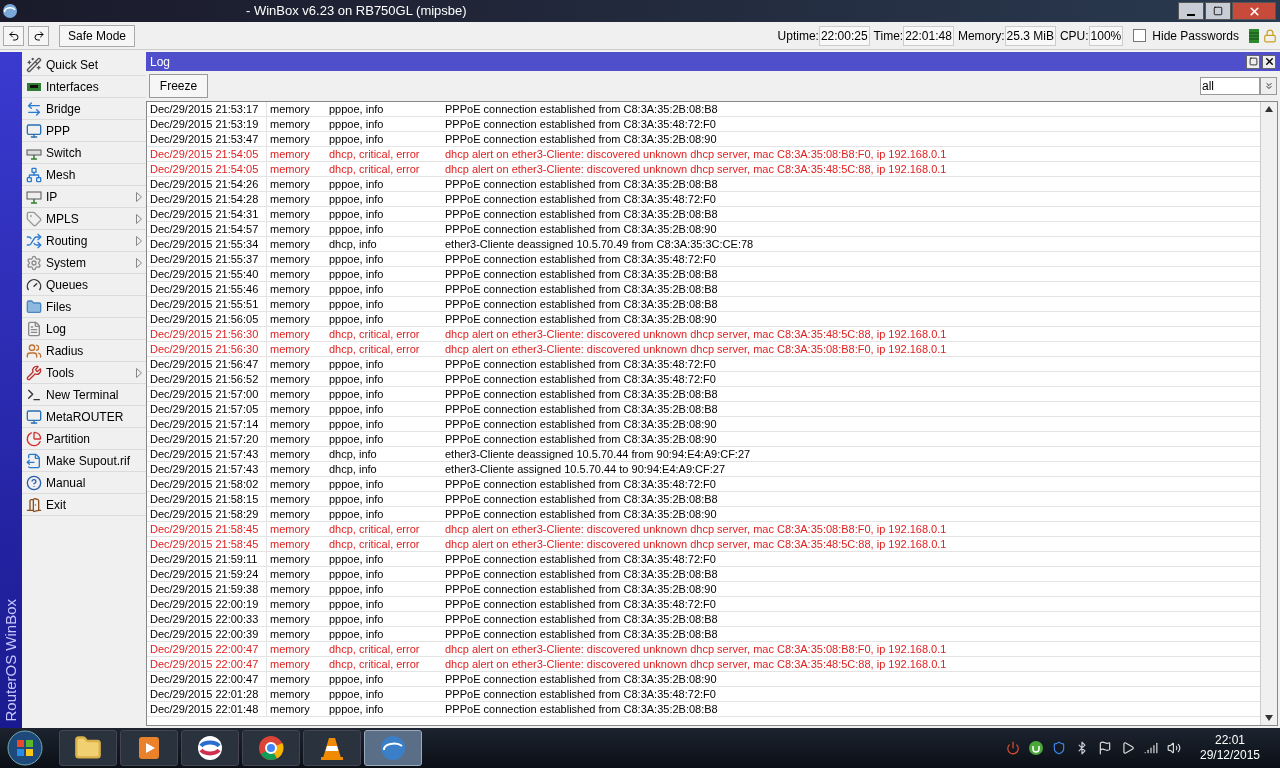 Image resolution: width=1280 pixels, height=768 pixels. Describe the element at coordinates (84, 307) in the screenshot. I see `sidebar-item: Files` at that location.